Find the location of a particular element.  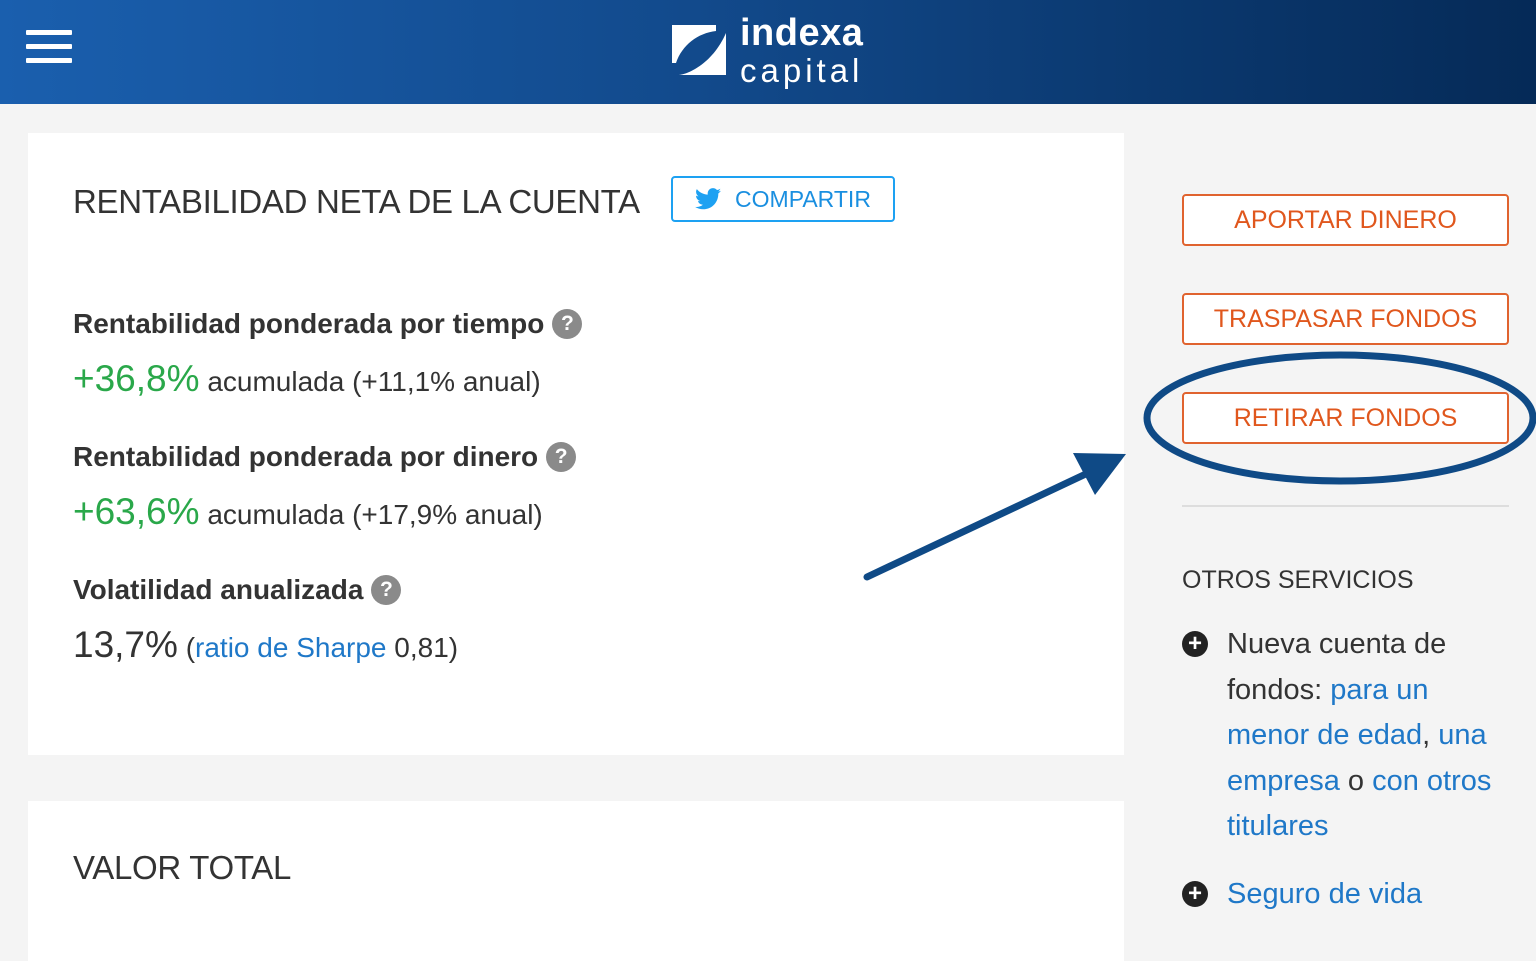

sidebar-divider is located at coordinates (1345, 506).